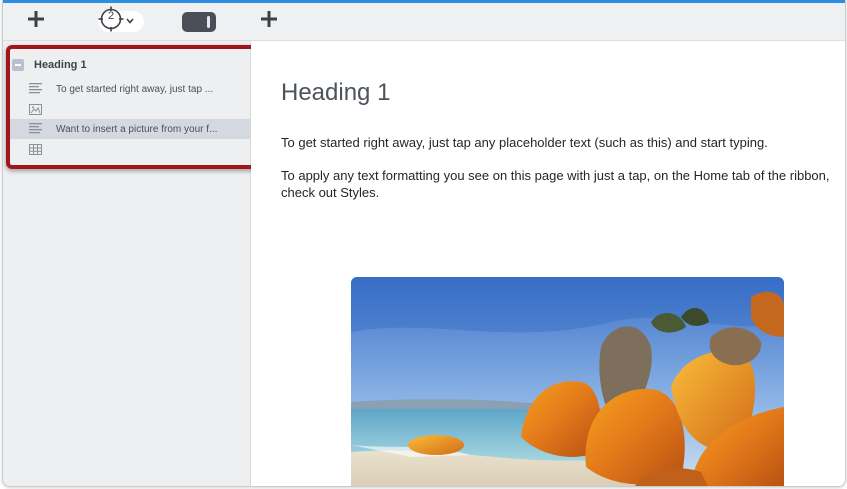  I want to click on navigator-page-number: 2, so click(111, 15).